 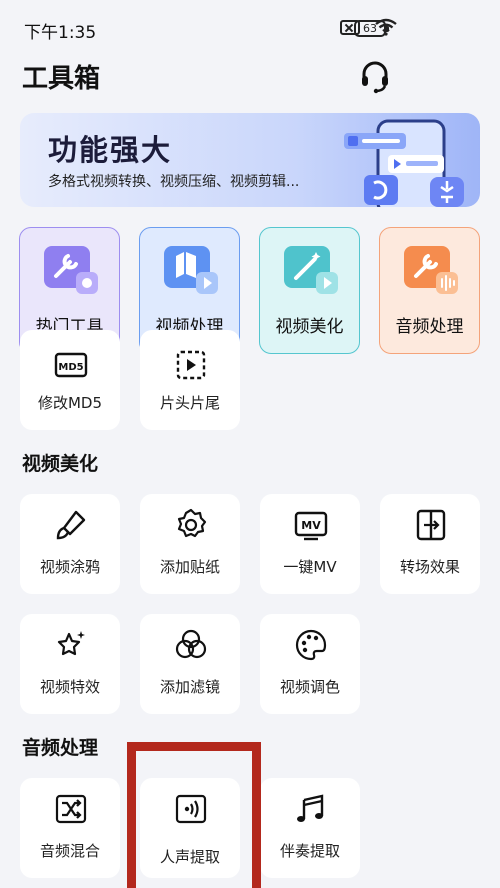 I want to click on tool-transition-effect: 转场效果, so click(x=430, y=544).